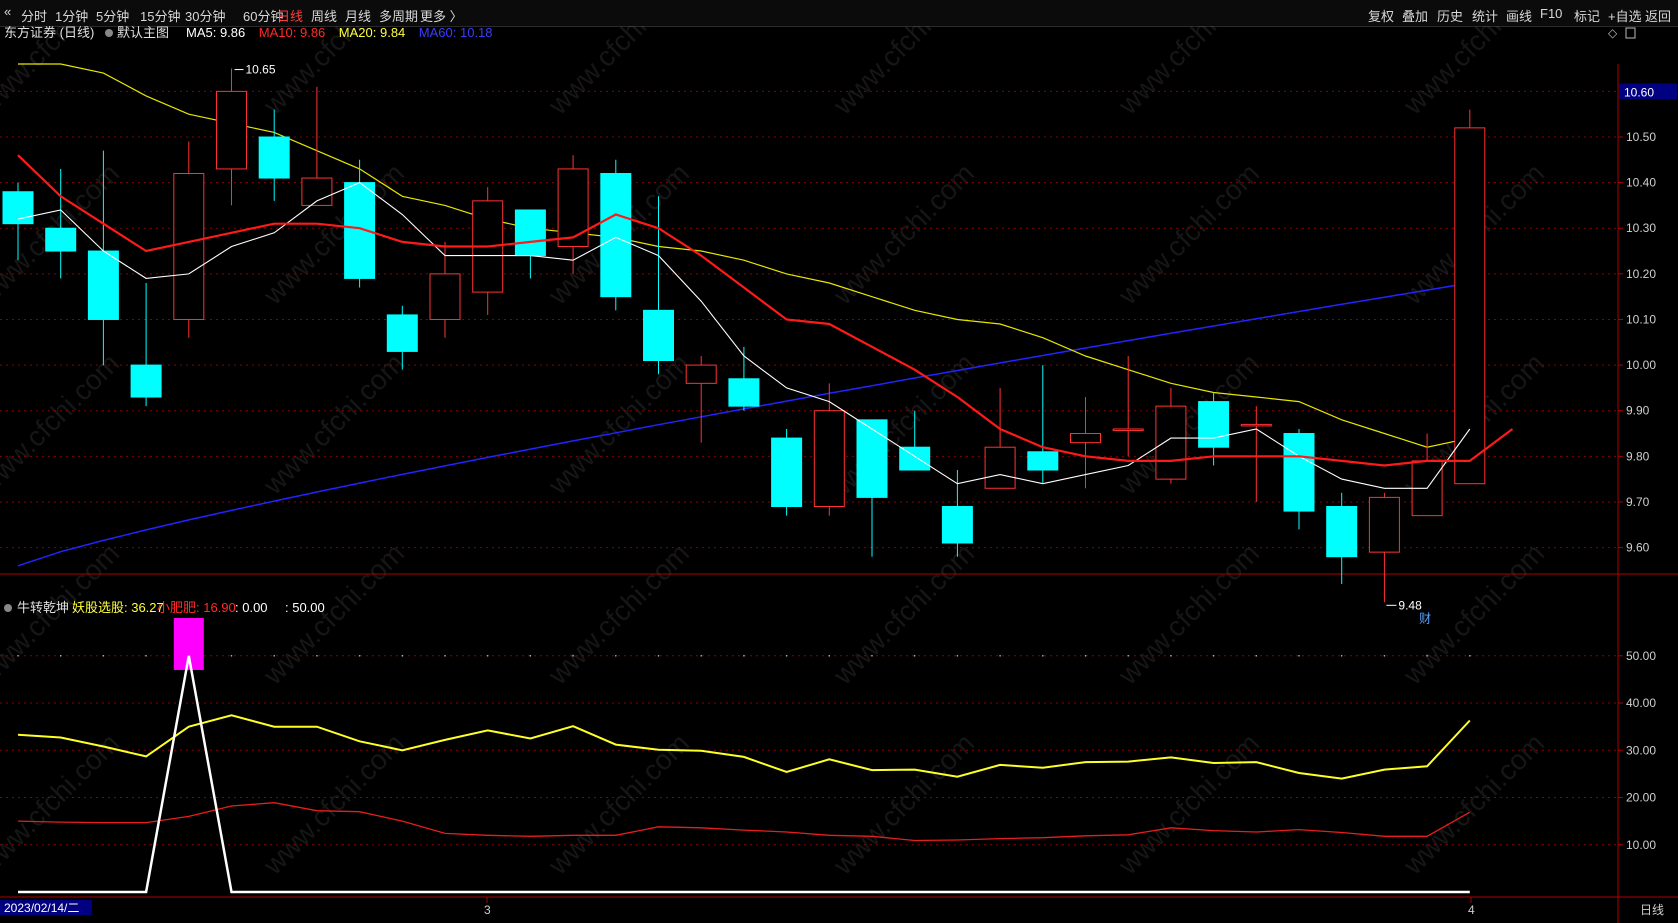 Image resolution: width=1678 pixels, height=923 pixels. I want to click on period-tab-3: 15分钟, so click(160, 15).